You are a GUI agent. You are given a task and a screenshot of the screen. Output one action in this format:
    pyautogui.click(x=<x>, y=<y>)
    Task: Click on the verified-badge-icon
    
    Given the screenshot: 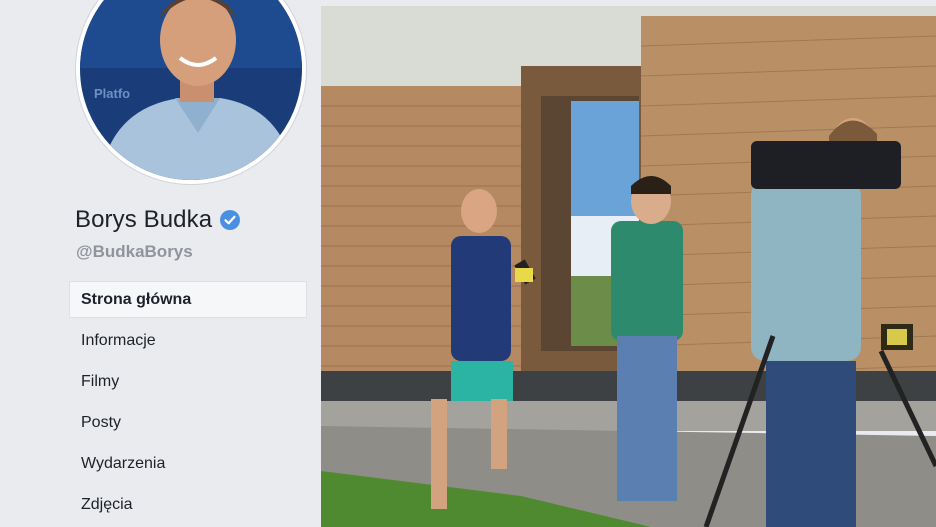 What is the action you would take?
    pyautogui.click(x=230, y=220)
    